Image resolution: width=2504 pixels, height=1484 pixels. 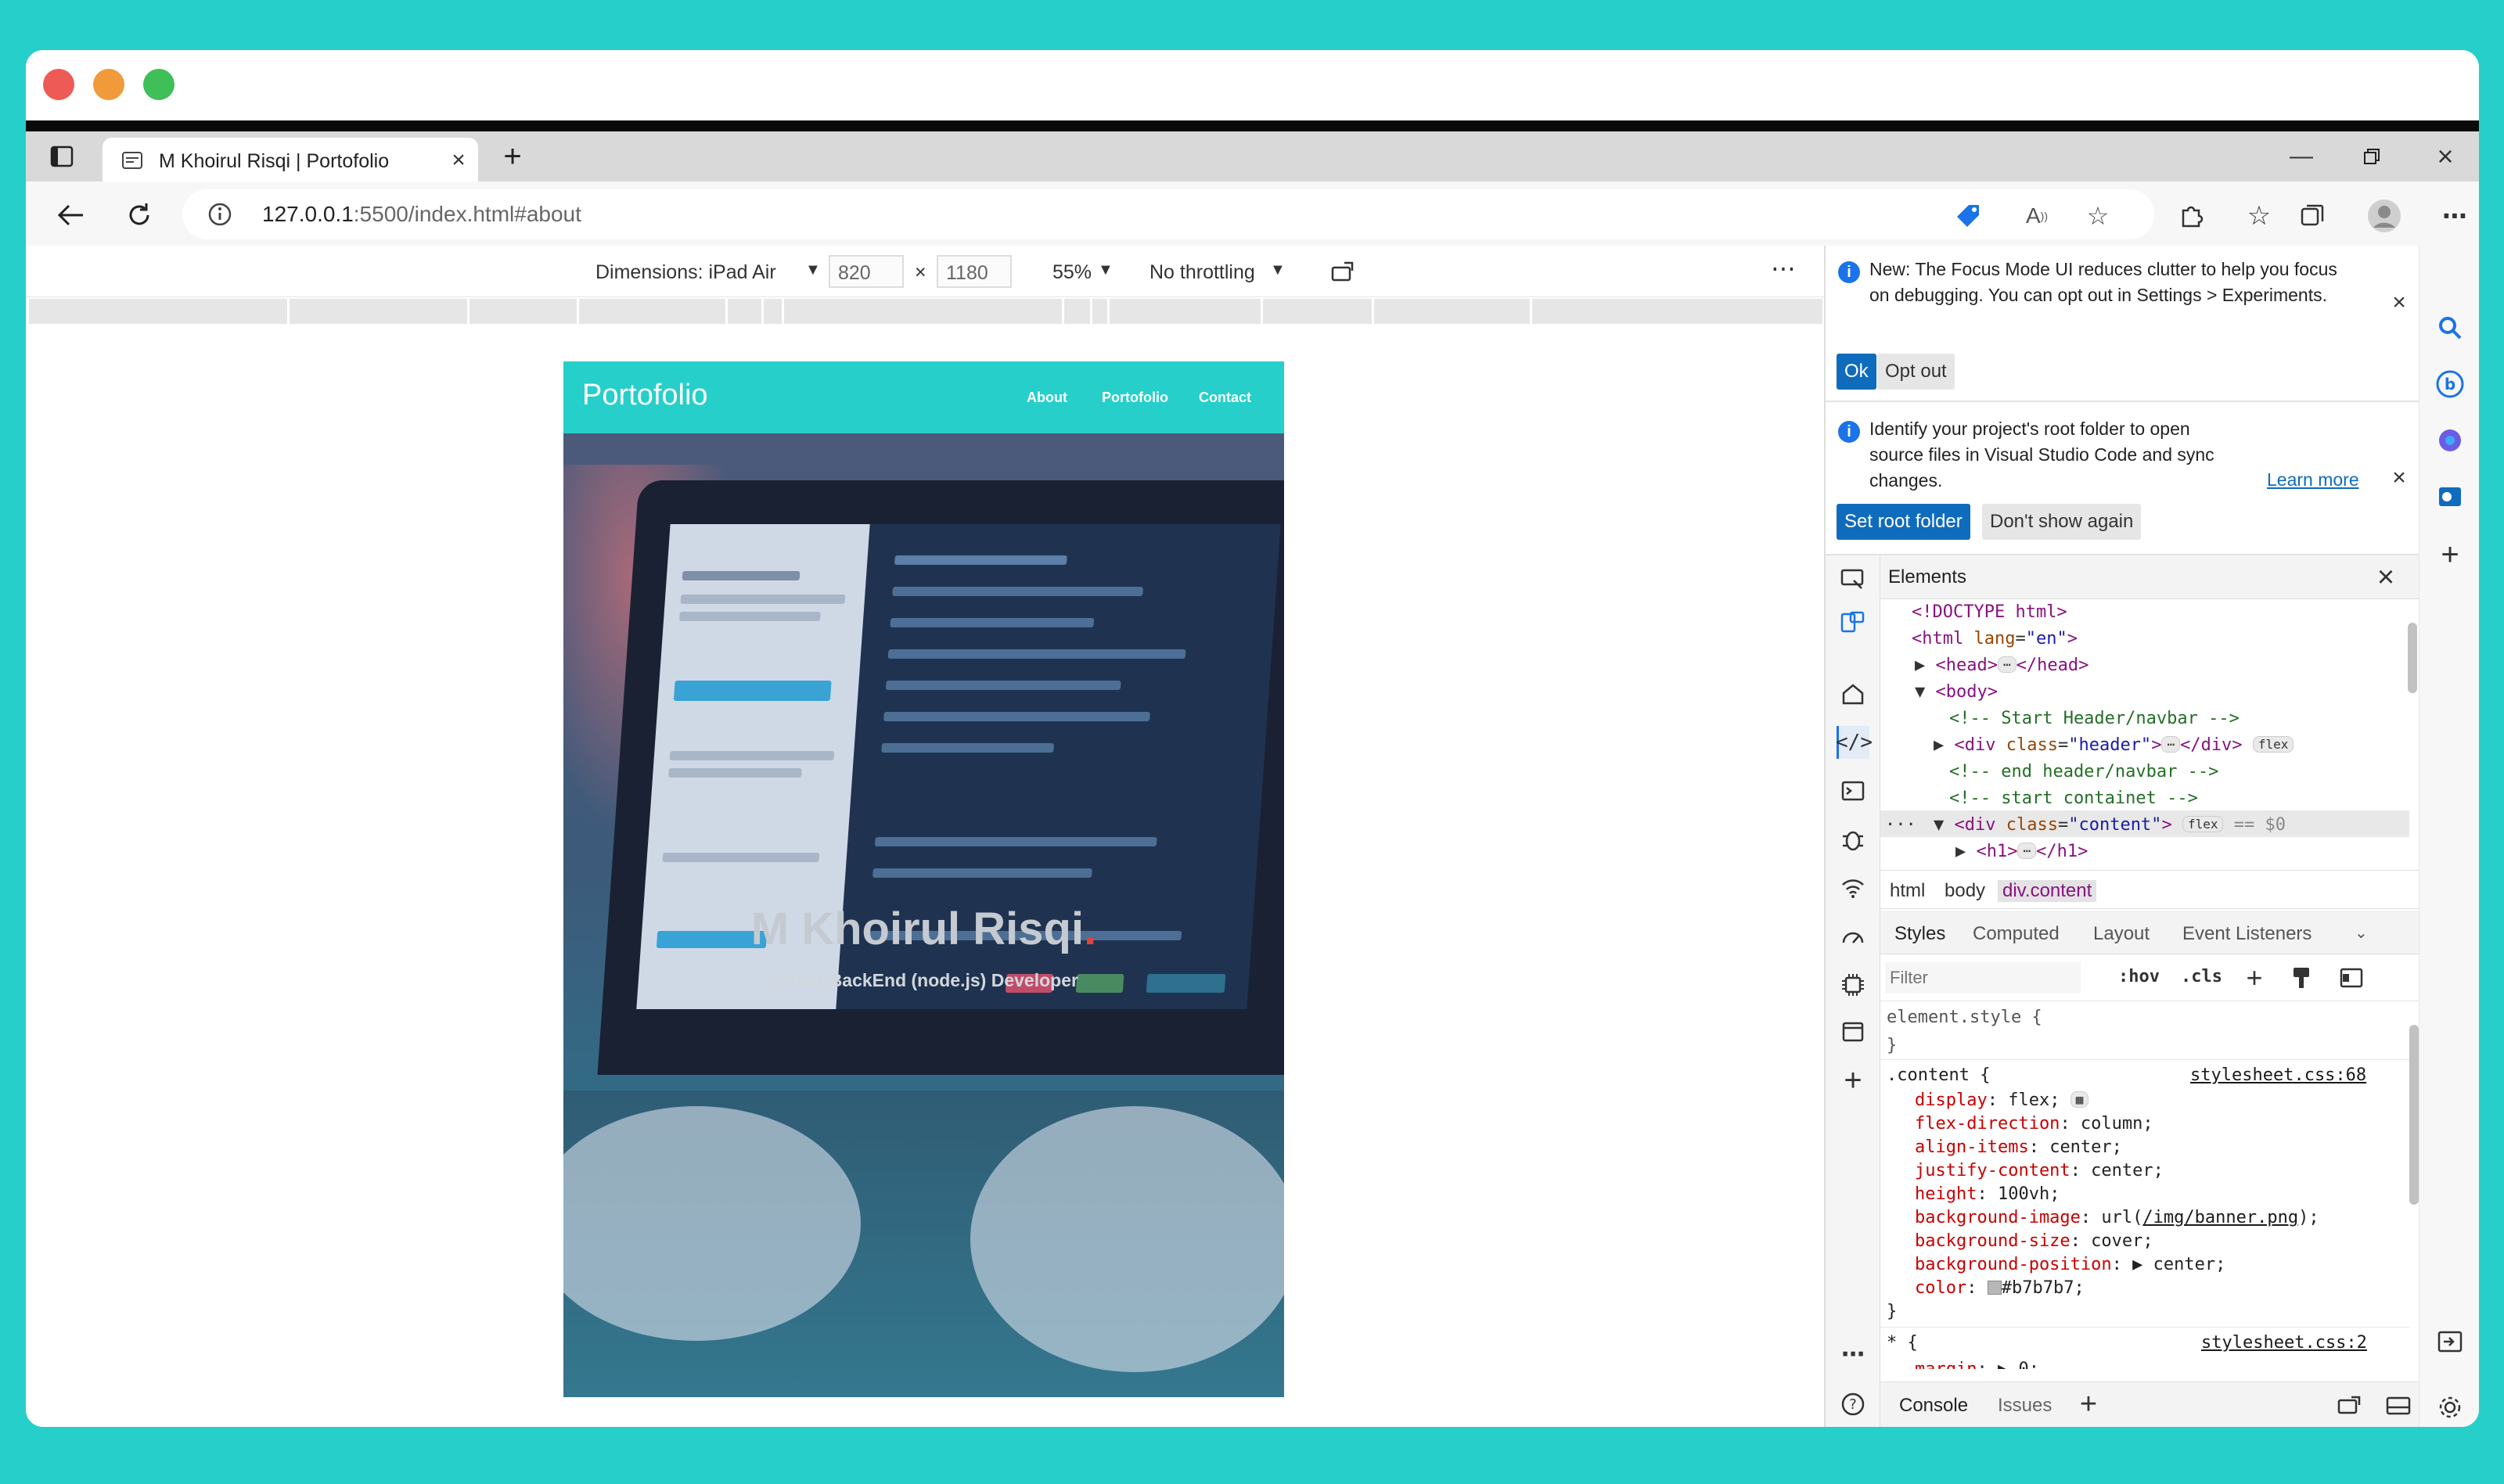 I want to click on favorites-icon: ☆, so click(x=2259, y=216).